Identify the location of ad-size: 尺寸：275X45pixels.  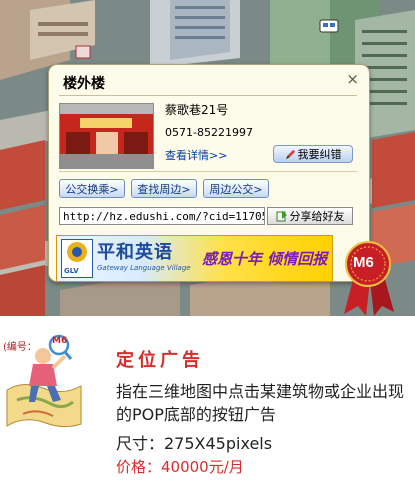
(194, 443).